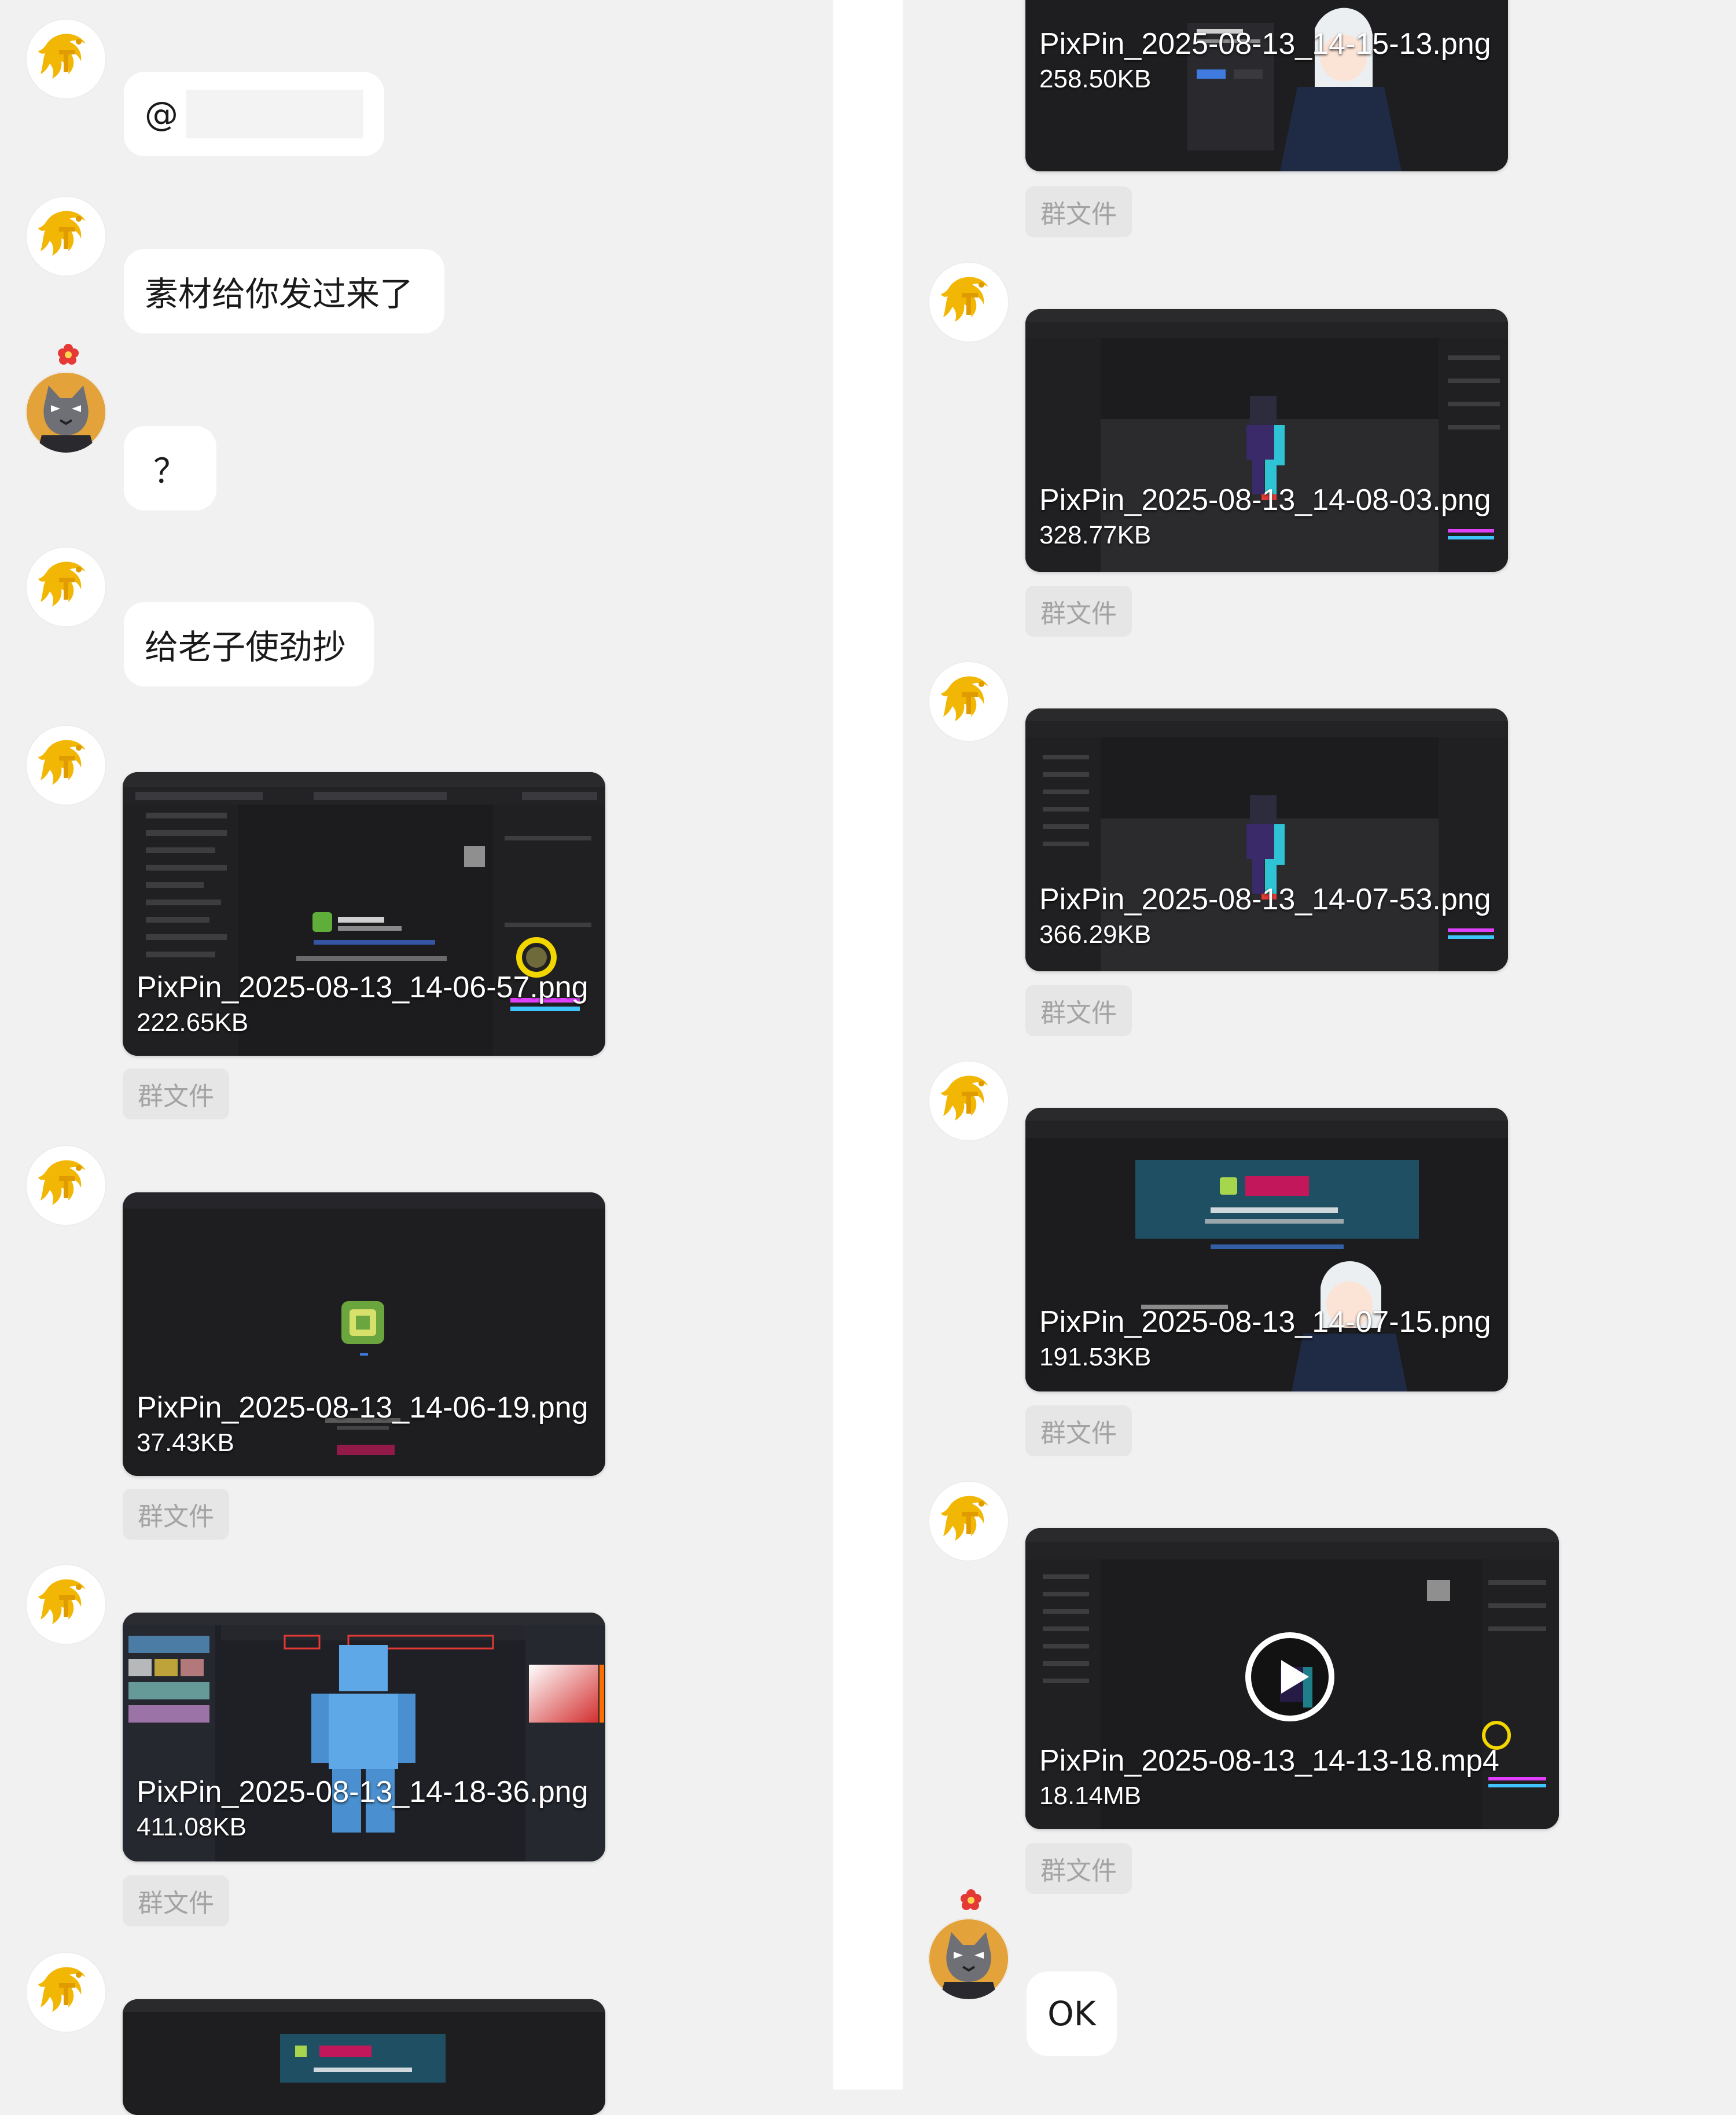 This screenshot has width=1736, height=2115. What do you see at coordinates (161, 114) in the screenshot?
I see `message-text: @` at bounding box center [161, 114].